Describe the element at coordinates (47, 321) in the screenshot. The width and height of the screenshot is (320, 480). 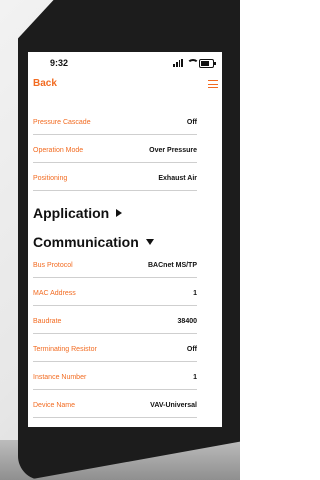
I see `setting-label: Baudrate` at that location.